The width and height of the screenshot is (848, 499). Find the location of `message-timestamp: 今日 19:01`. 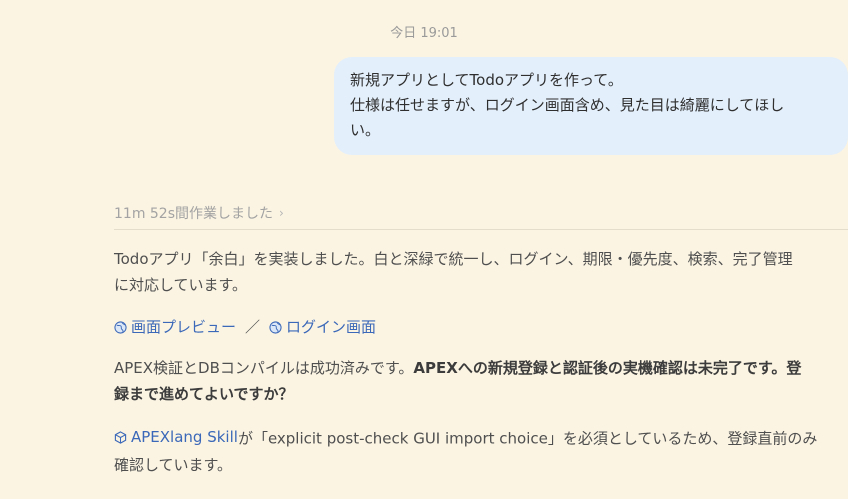

message-timestamp: 今日 19:01 is located at coordinates (424, 33).